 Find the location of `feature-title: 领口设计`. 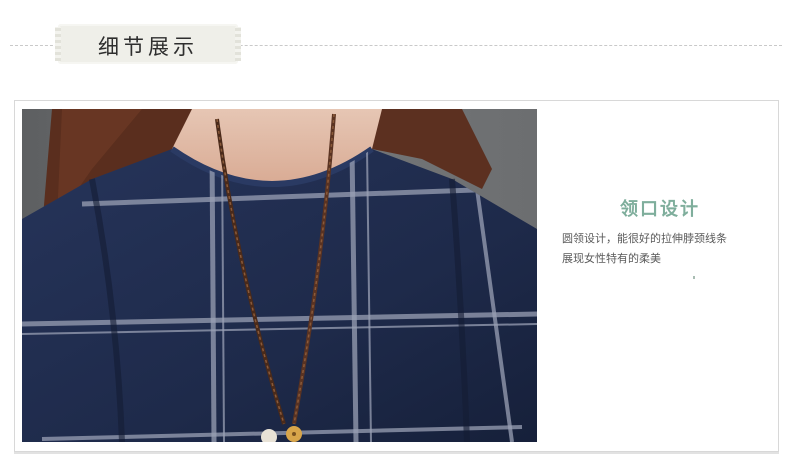

feature-title: 领口设计 is located at coordinates (660, 209).